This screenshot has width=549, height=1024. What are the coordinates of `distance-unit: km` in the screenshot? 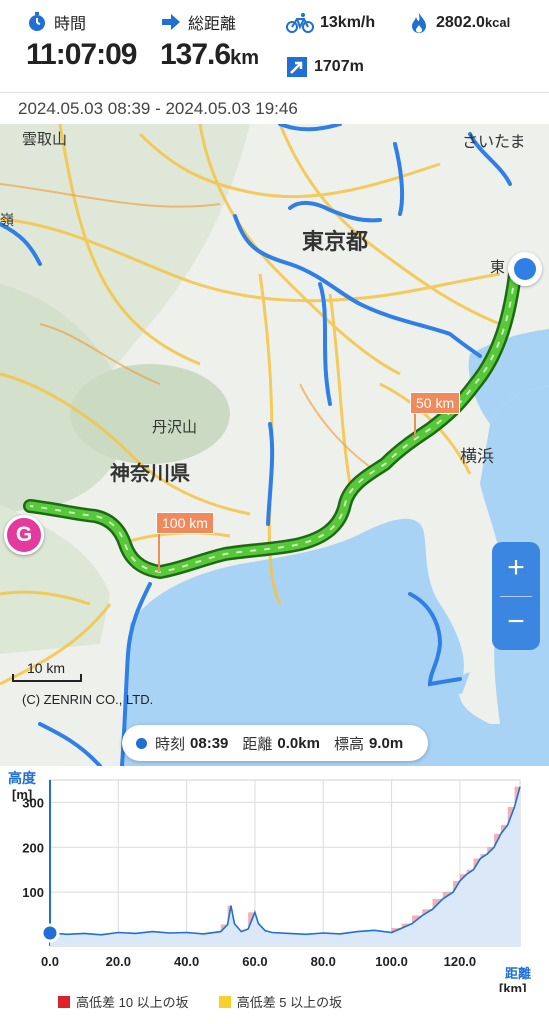 It's located at (244, 58).